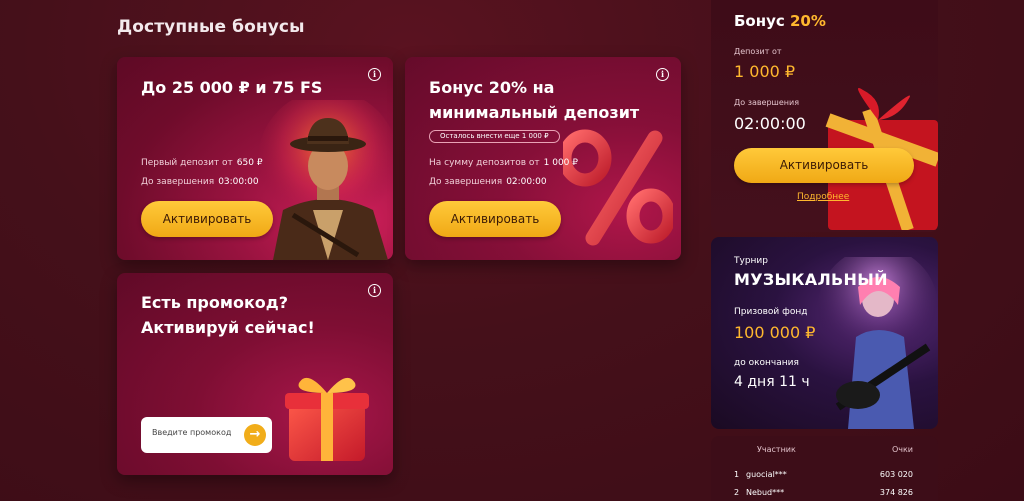 The height and width of the screenshot is (501, 1024). What do you see at coordinates (327, 419) in the screenshot?
I see `gift-icon` at bounding box center [327, 419].